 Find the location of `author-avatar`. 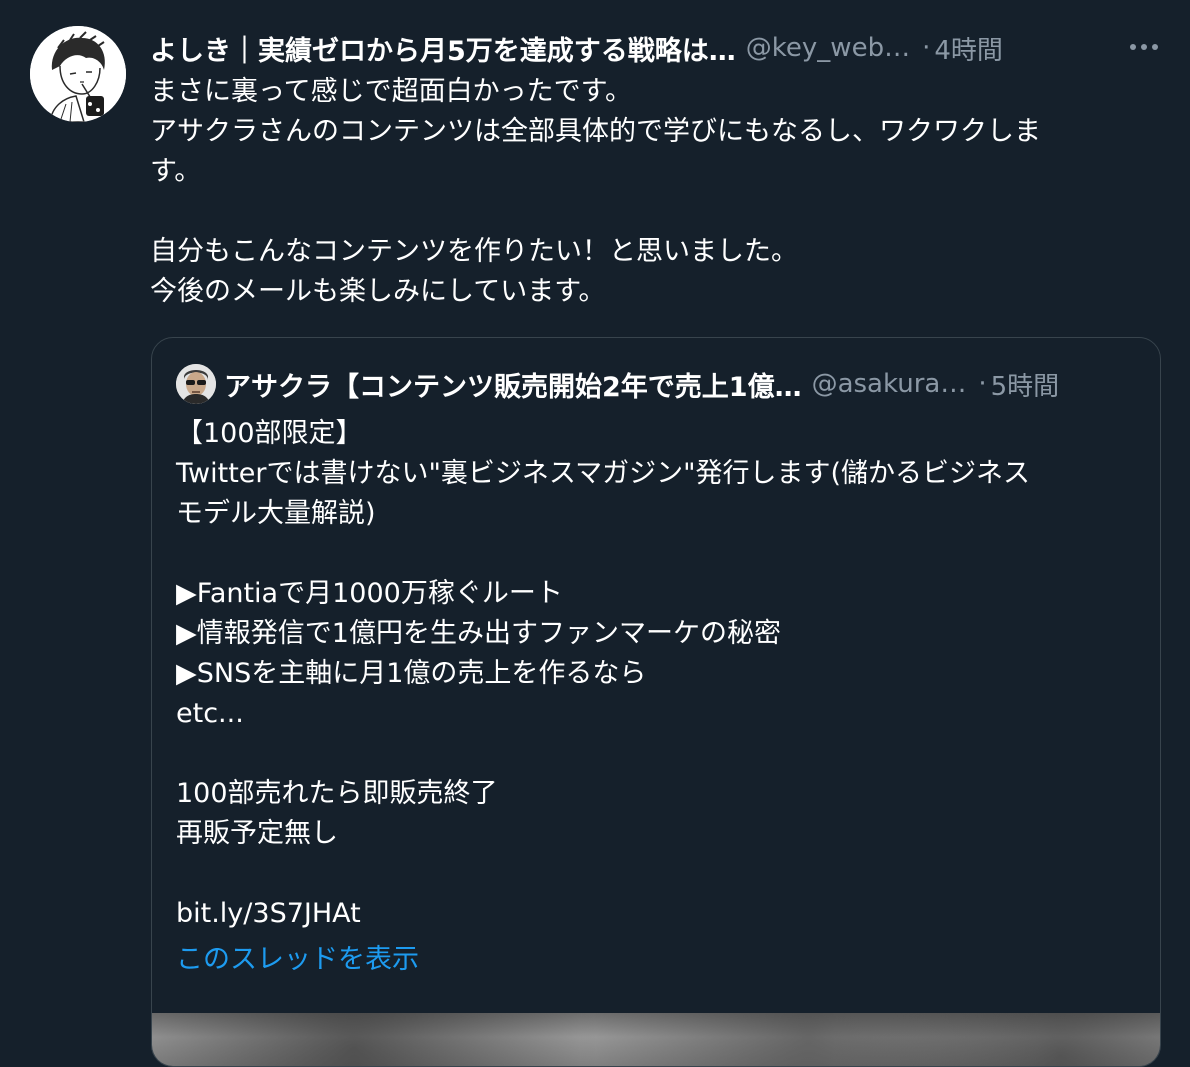

author-avatar is located at coordinates (78, 74).